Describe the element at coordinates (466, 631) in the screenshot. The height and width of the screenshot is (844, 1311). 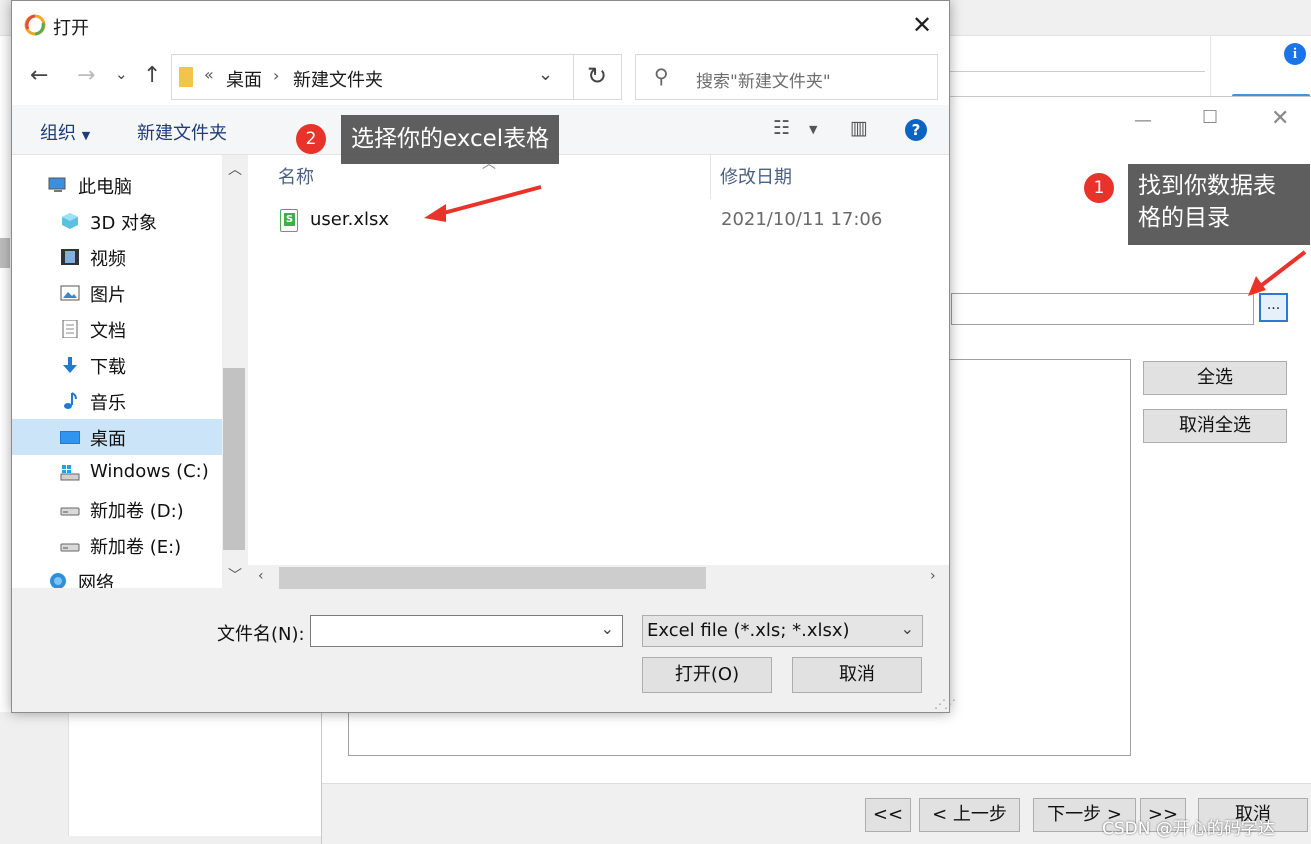
I see `filename-input: ⌄` at that location.